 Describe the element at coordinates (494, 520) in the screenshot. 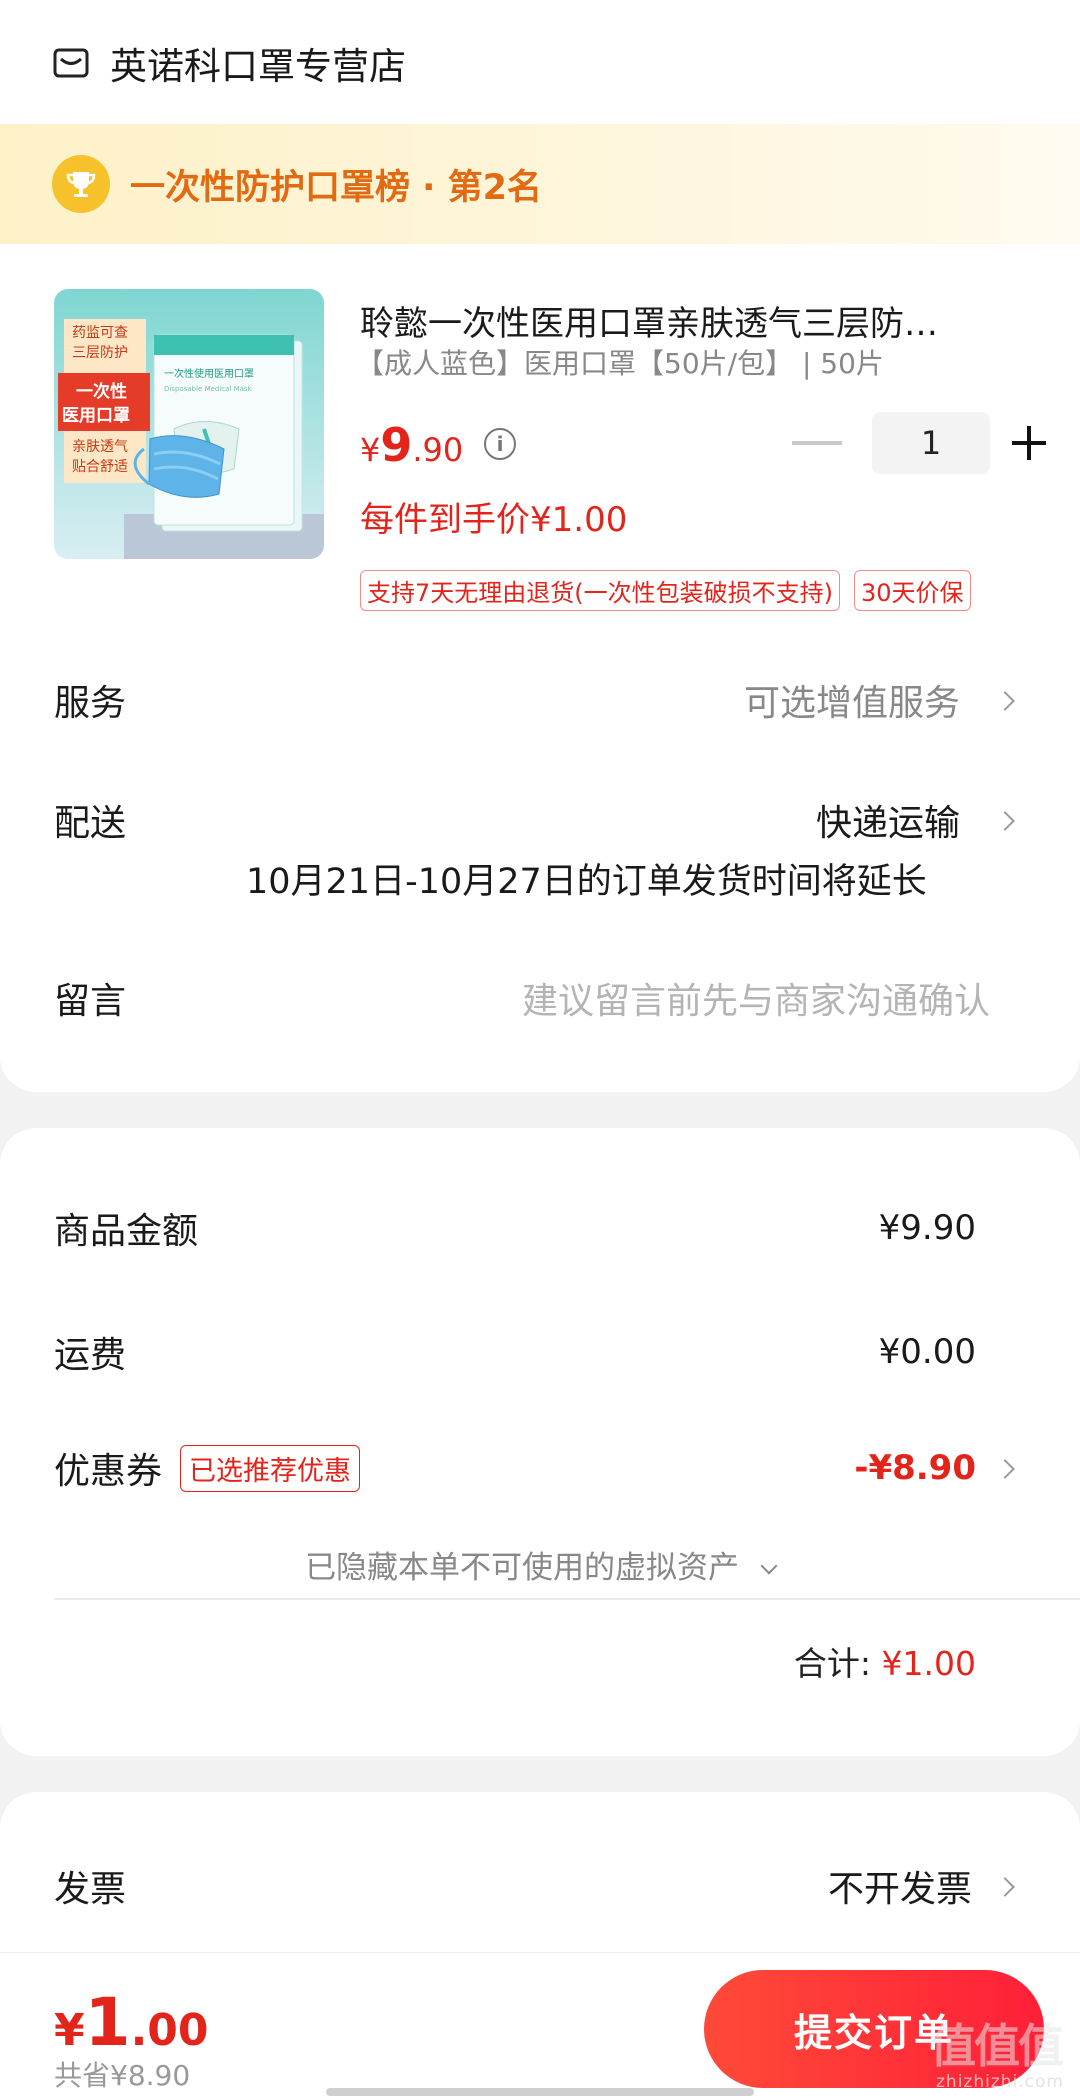

I see `unit-price: 每件到手价¥1.00` at that location.